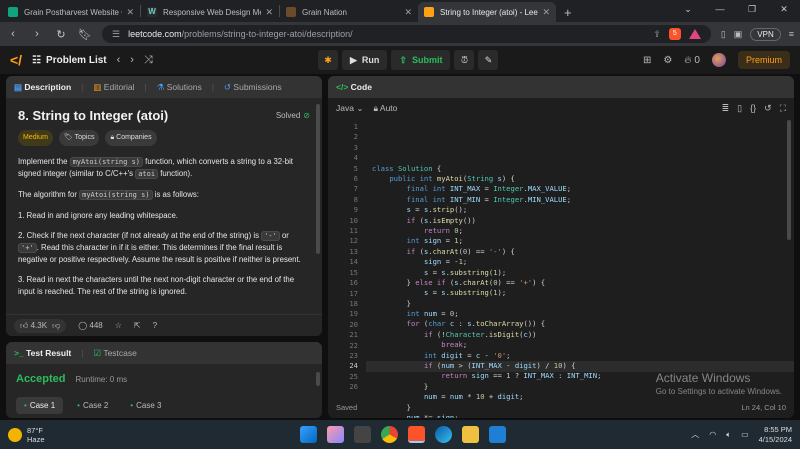 This screenshot has height=449, width=800. What do you see at coordinates (421, 60) in the screenshot?
I see `submit-button: ⇧ Submit` at bounding box center [421, 60].